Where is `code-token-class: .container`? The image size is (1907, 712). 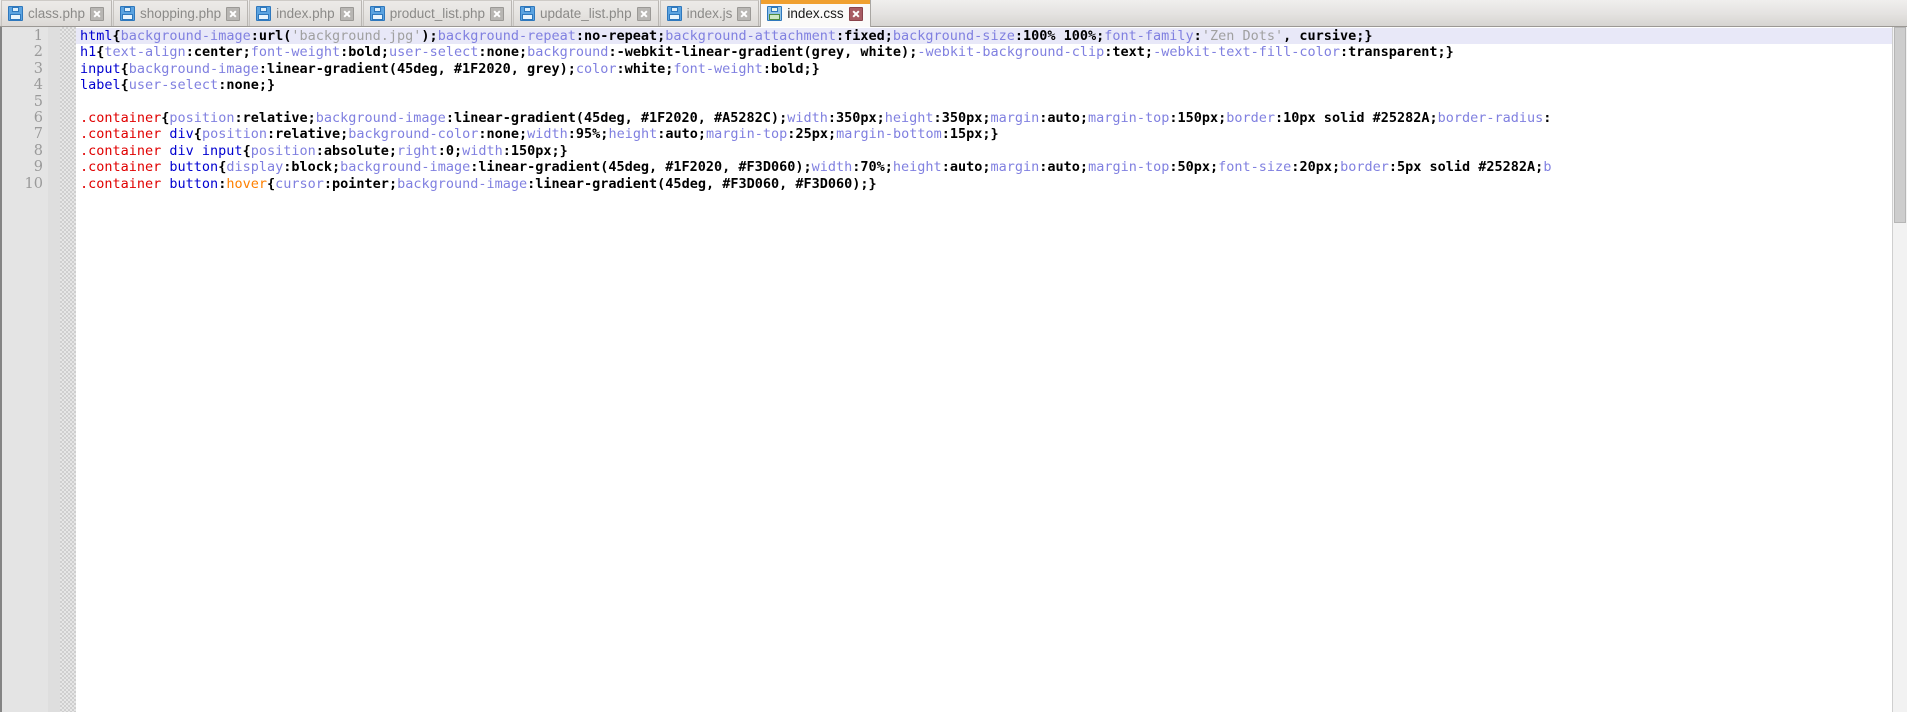 code-token-class: .container is located at coordinates (121, 117).